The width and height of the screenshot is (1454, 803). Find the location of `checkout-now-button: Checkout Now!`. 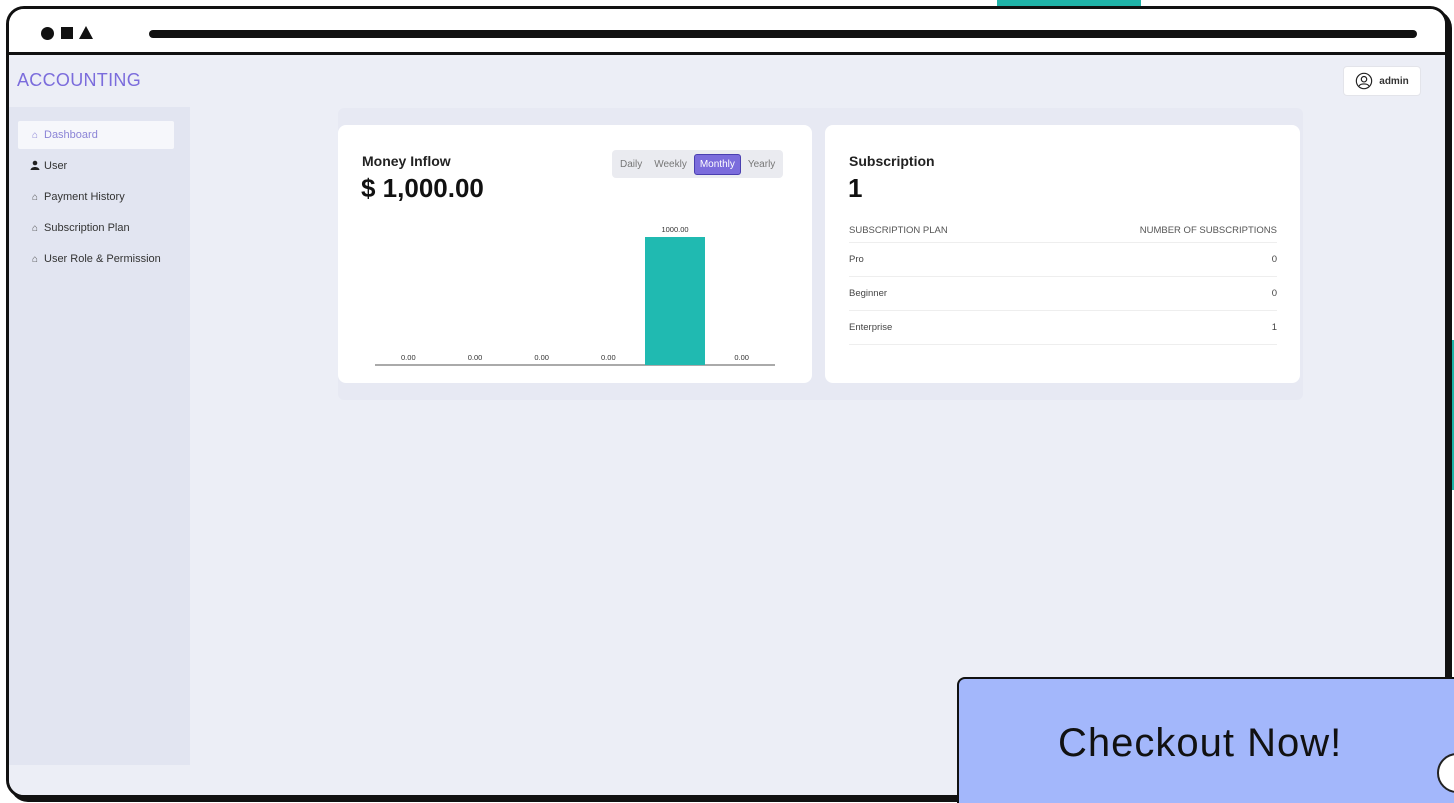

checkout-now-button: Checkout Now! is located at coordinates (1205, 740).